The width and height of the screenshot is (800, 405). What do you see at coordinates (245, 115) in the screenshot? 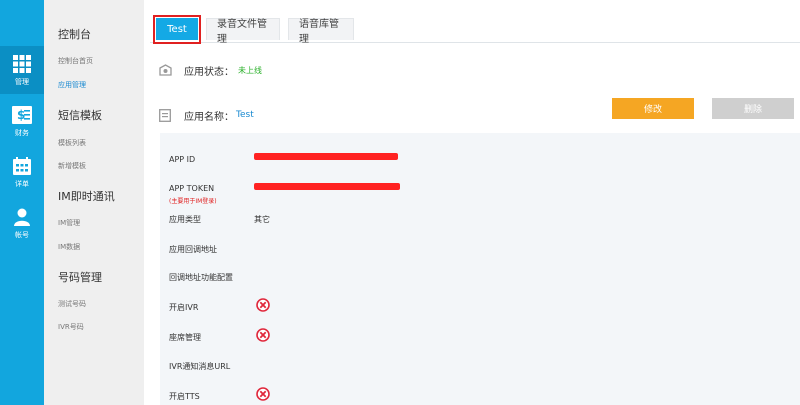
I see `app-name-value: Test` at bounding box center [245, 115].